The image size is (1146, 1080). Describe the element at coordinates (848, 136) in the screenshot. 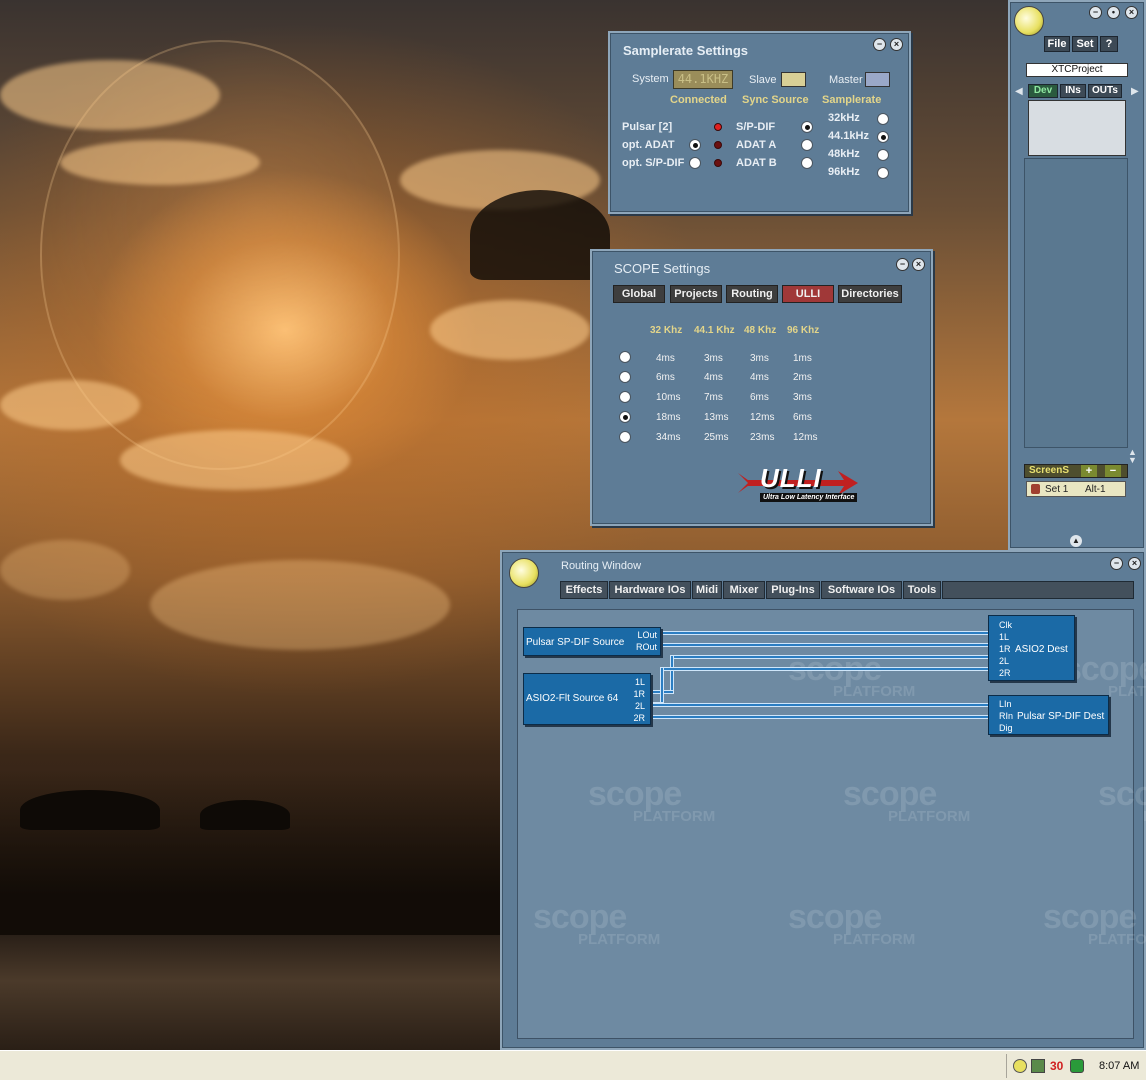

I see `rate-441-label: 44.1kHz` at that location.